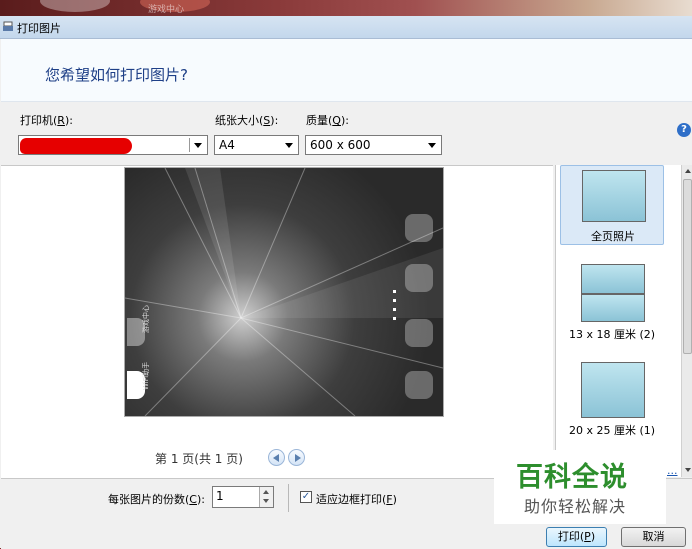 The height and width of the screenshot is (549, 692). What do you see at coordinates (394, 305) in the screenshot?
I see `page-dots` at bounding box center [394, 305].